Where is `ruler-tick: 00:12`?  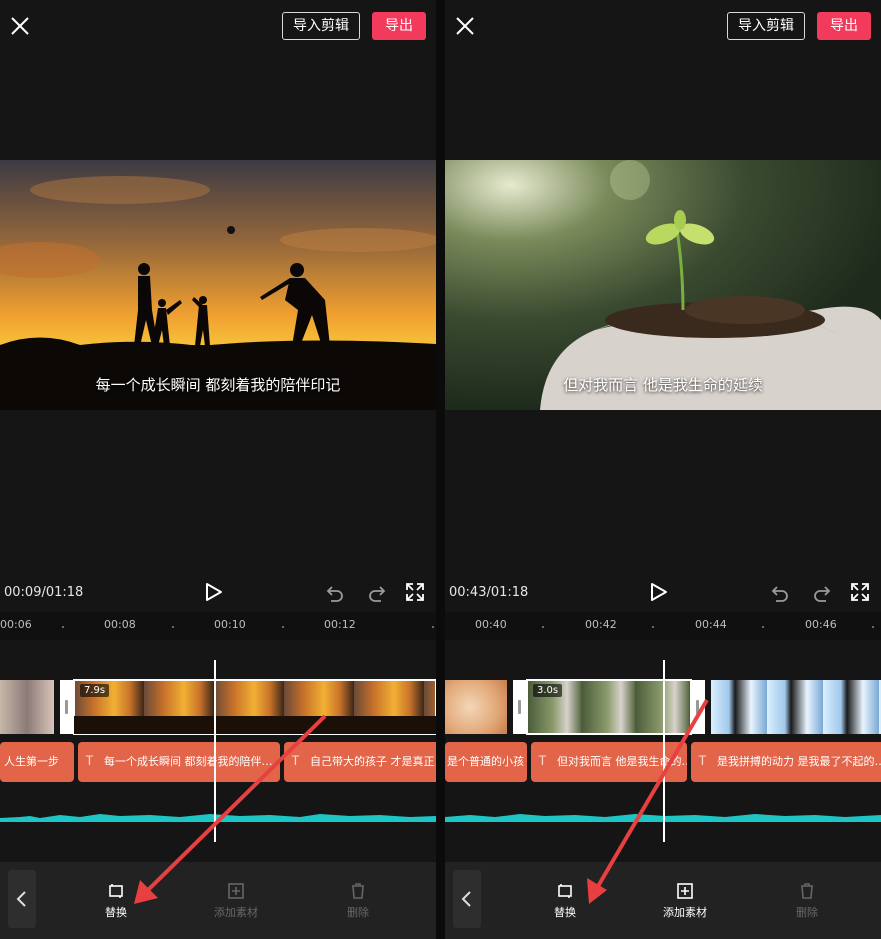 ruler-tick: 00:12 is located at coordinates (340, 624).